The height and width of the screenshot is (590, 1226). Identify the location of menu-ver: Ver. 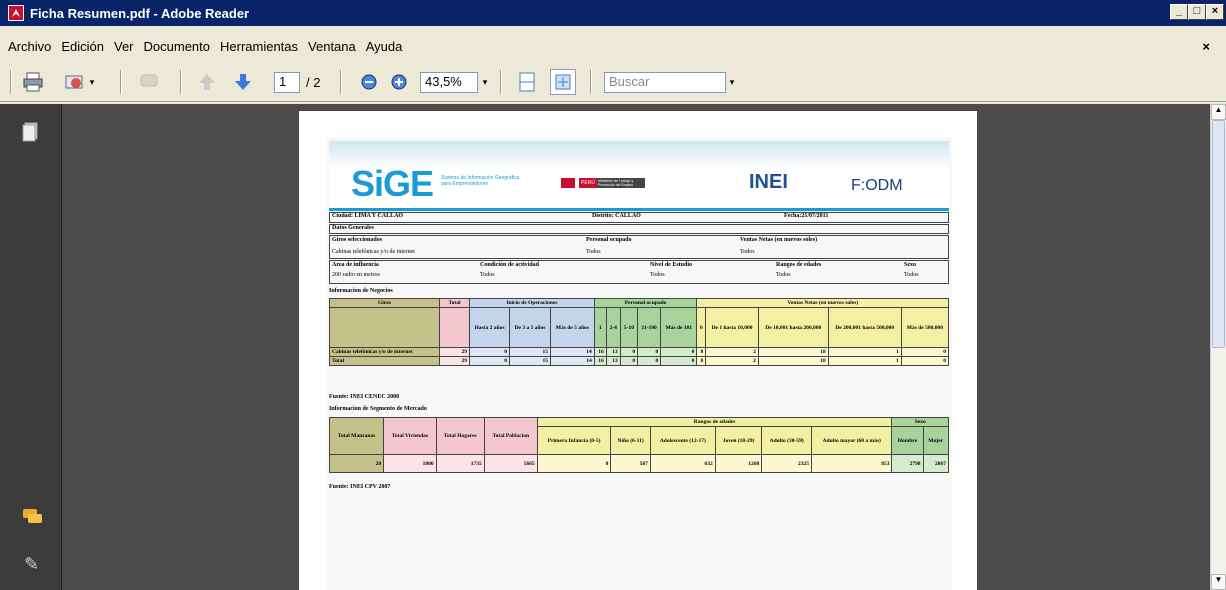
(124, 46).